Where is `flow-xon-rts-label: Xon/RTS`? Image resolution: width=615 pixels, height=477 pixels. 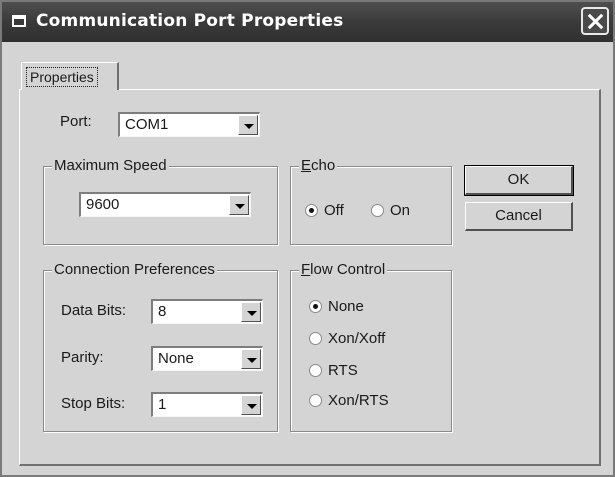
flow-xon-rts-label: Xon/RTS is located at coordinates (358, 400).